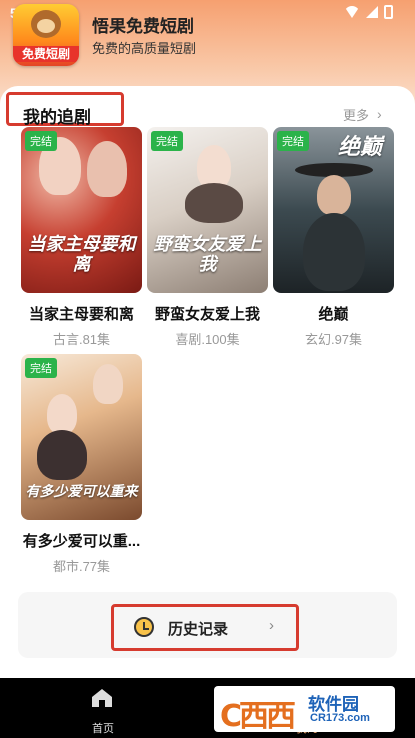 The width and height of the screenshot is (415, 738). What do you see at coordinates (333, 313) in the screenshot?
I see `drama-title: 绝巅` at bounding box center [333, 313].